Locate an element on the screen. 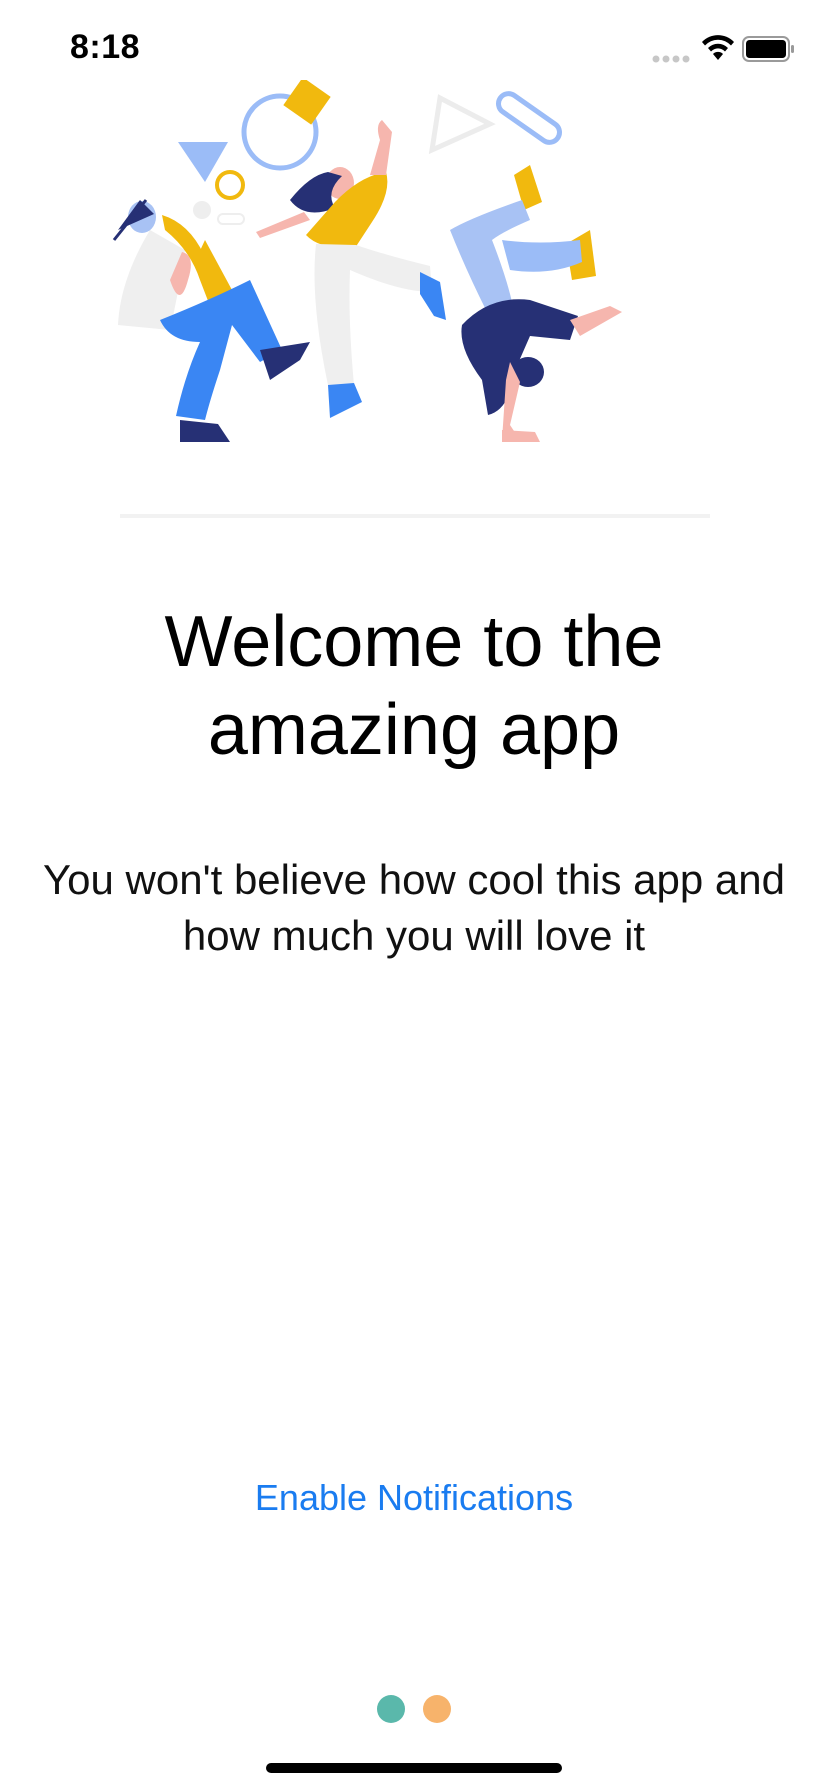 This screenshot has height=1792, width=828. home-indicator is located at coordinates (414, 1768).